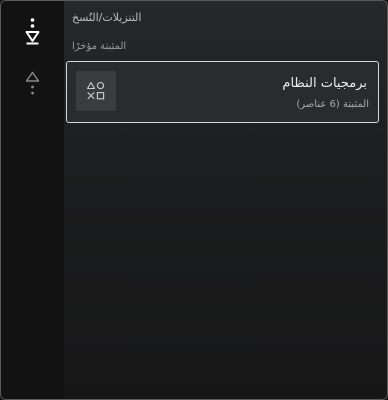  What do you see at coordinates (222, 92) in the screenshot?
I see `list-item-system-software: برمجيات النظام المثبتة (6 عناصر)` at bounding box center [222, 92].